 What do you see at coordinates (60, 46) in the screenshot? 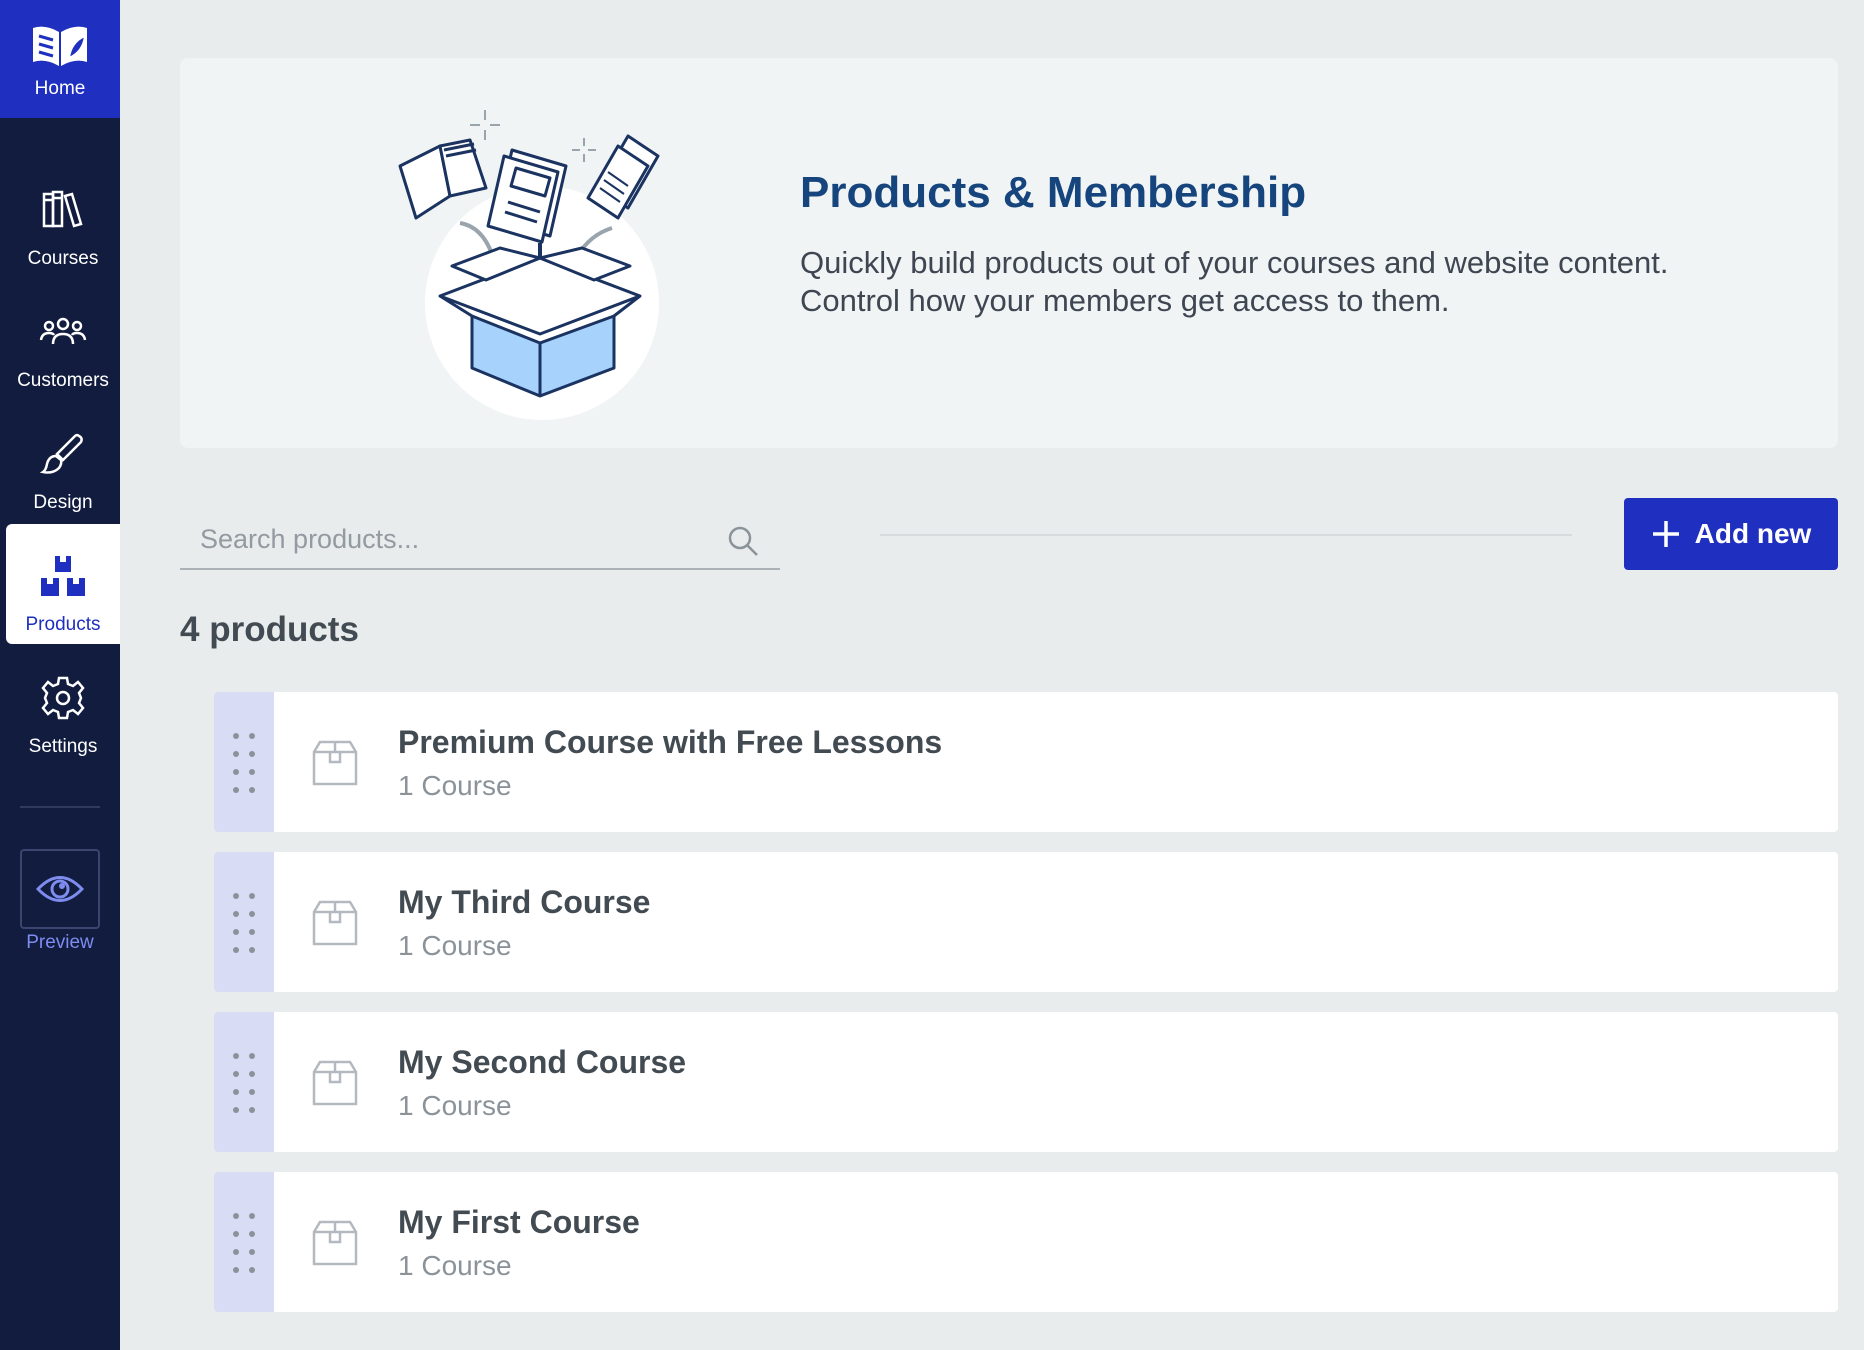
I see `book-logo-icon` at bounding box center [60, 46].